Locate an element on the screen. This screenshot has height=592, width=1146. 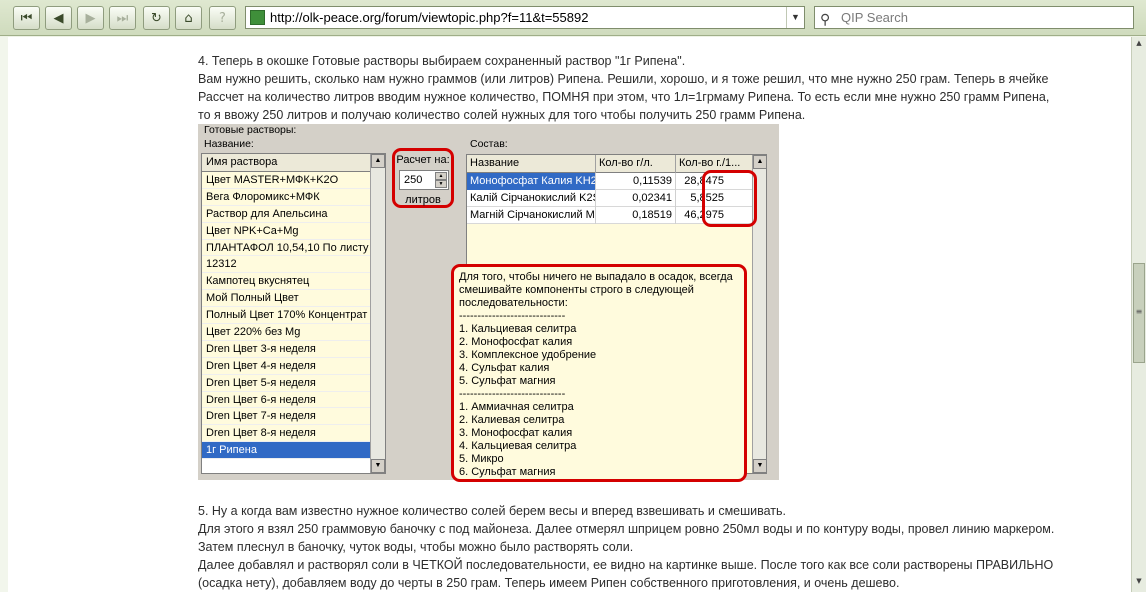
solutions-header: Имя раствора is located at coordinates (293, 163).